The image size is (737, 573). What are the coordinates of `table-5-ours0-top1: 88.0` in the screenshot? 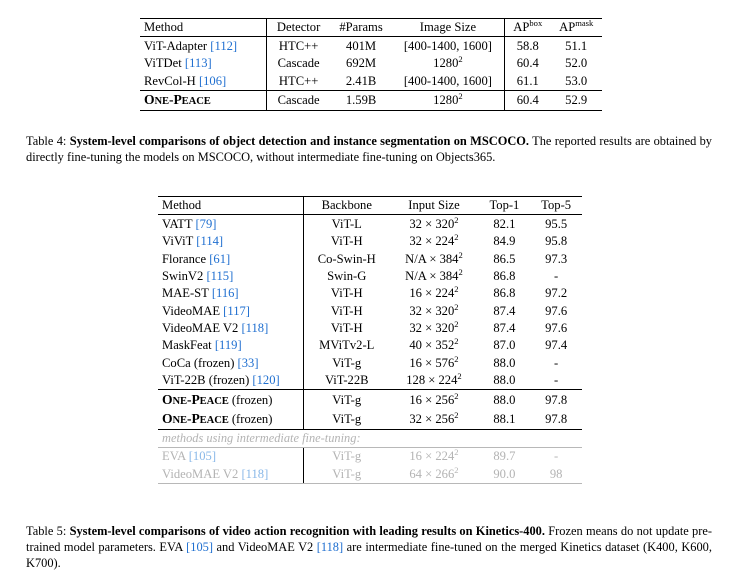 It's located at (504, 399).